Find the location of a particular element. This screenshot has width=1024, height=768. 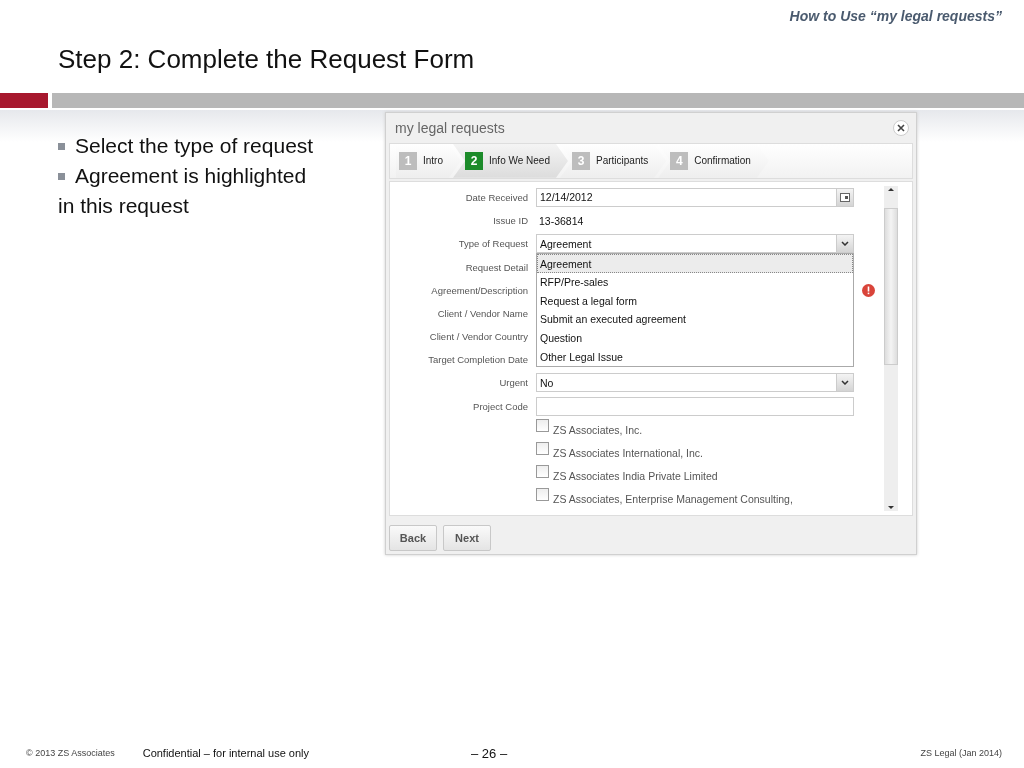

slide-title: Step 2: Complete the Request Form is located at coordinates (267, 59).